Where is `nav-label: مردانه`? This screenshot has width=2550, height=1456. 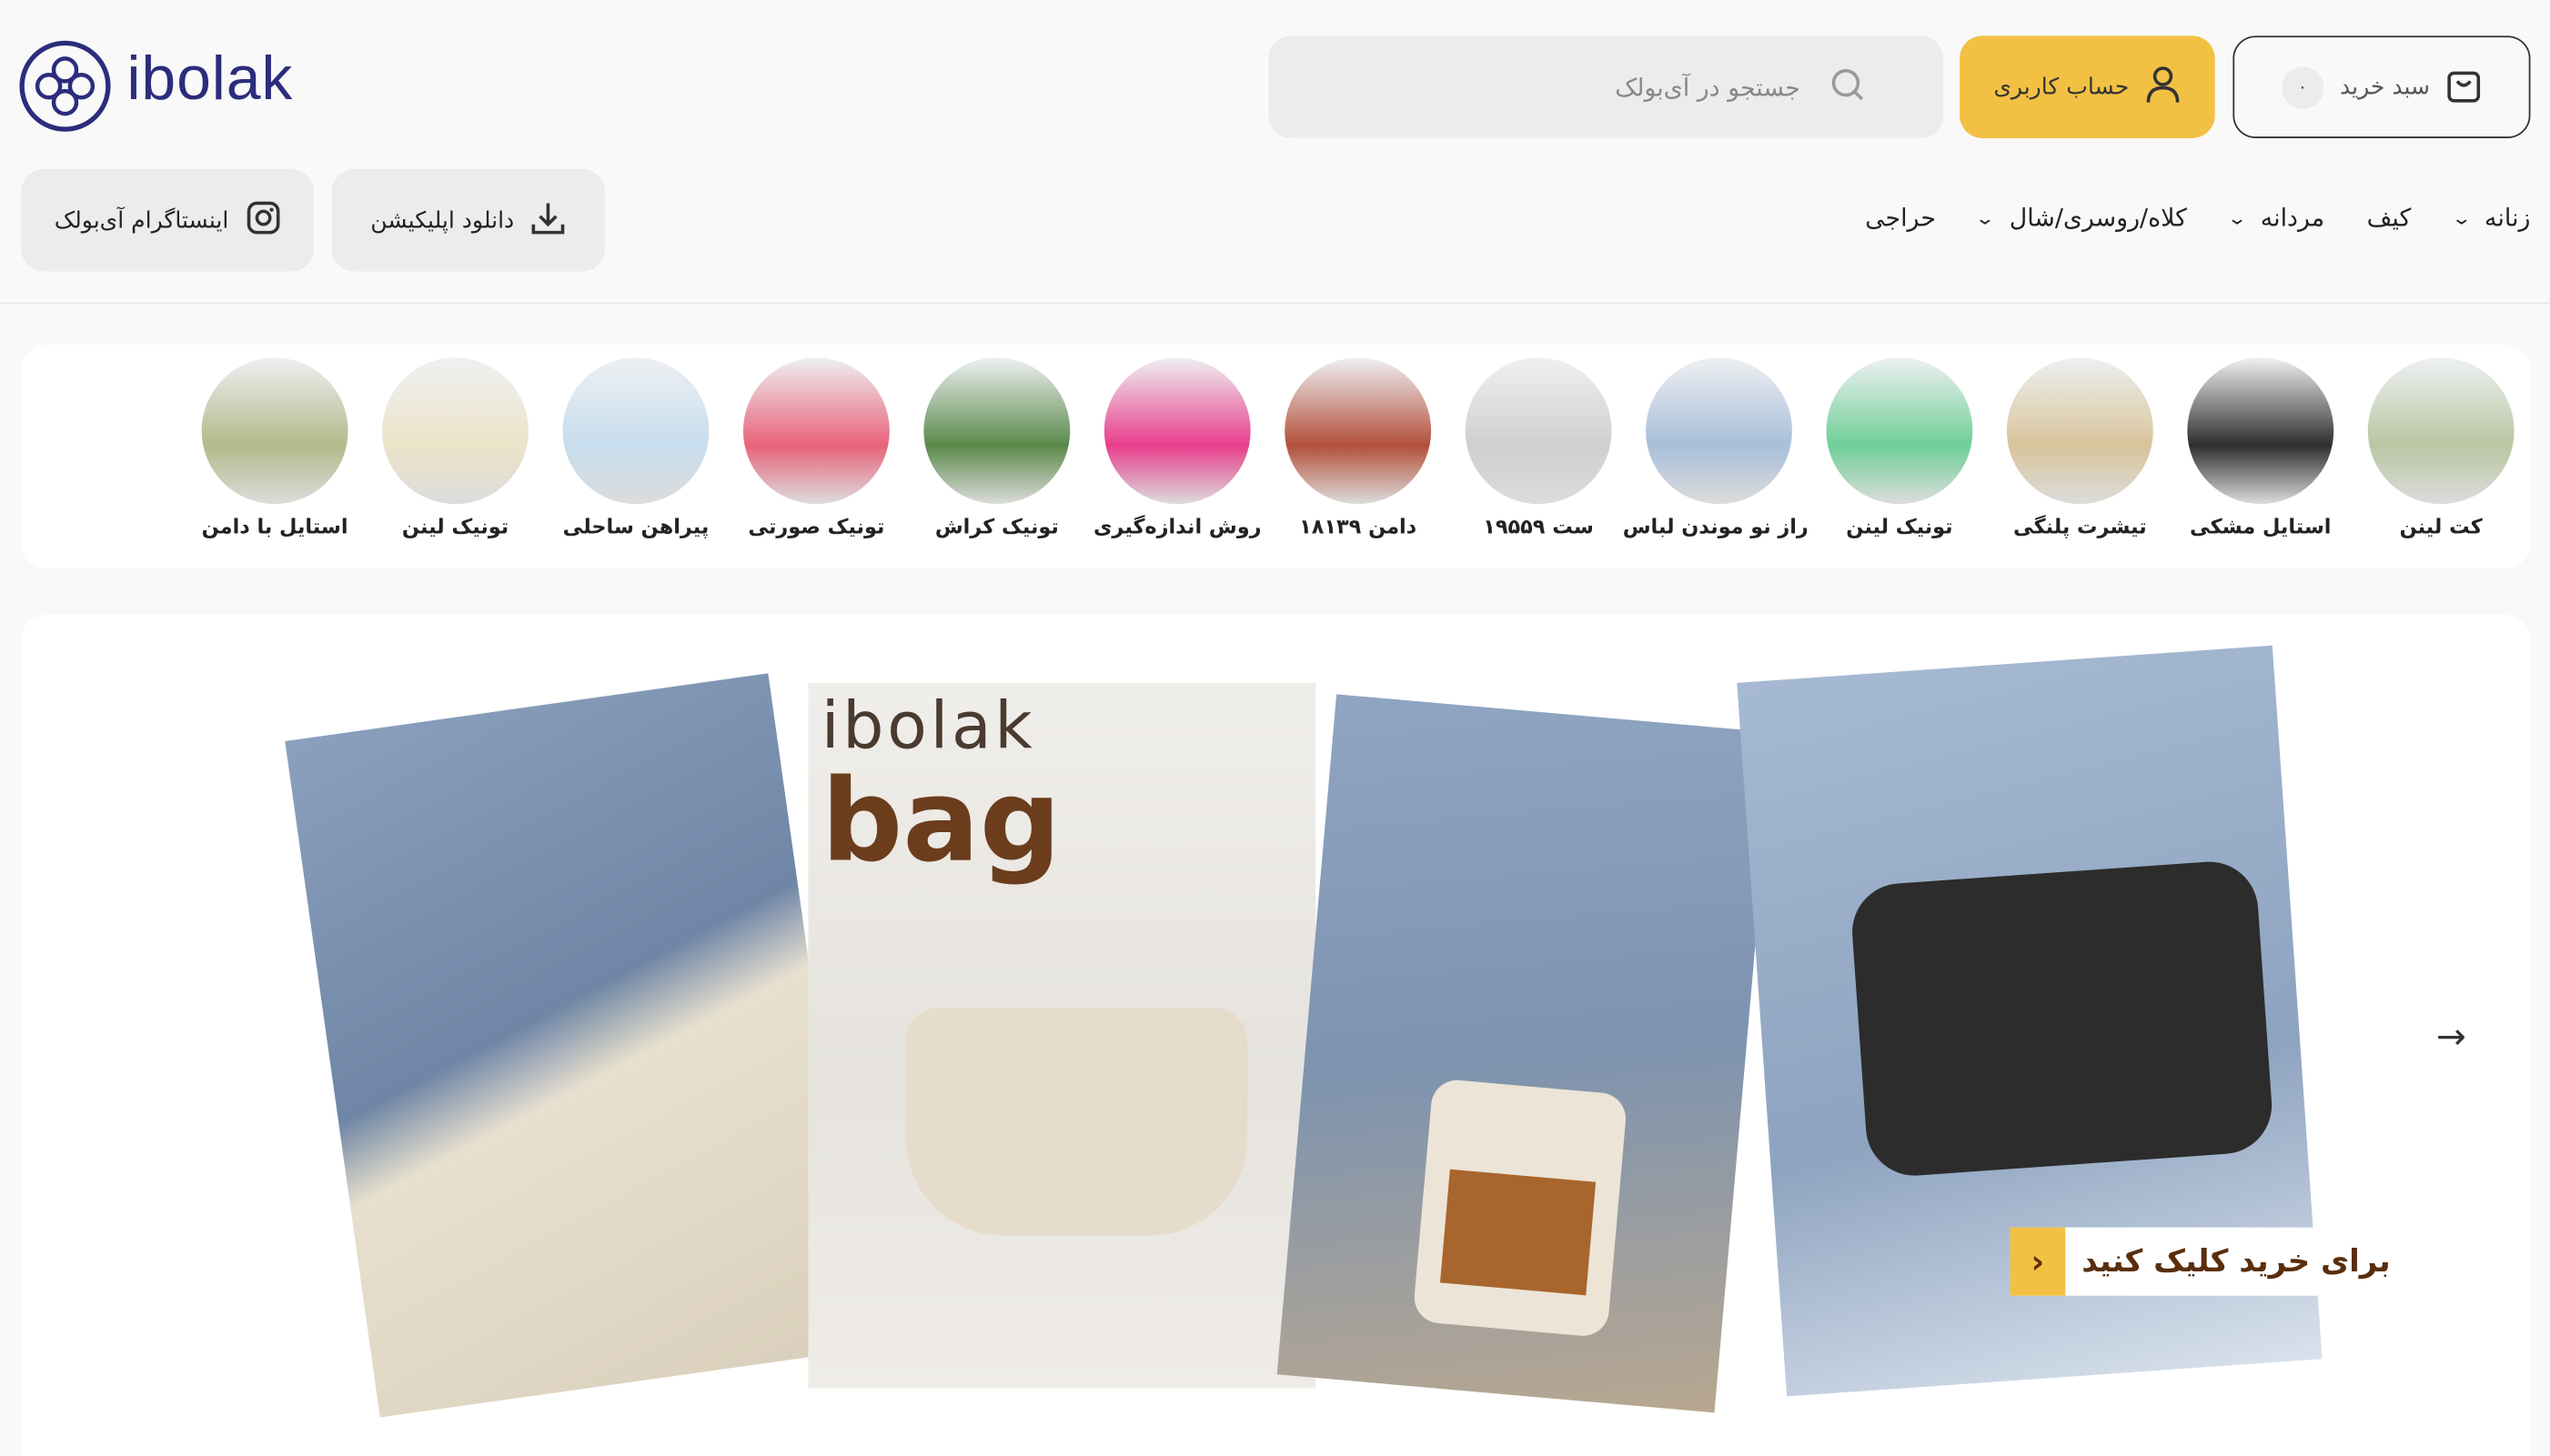 nav-label: مردانه is located at coordinates (2292, 218).